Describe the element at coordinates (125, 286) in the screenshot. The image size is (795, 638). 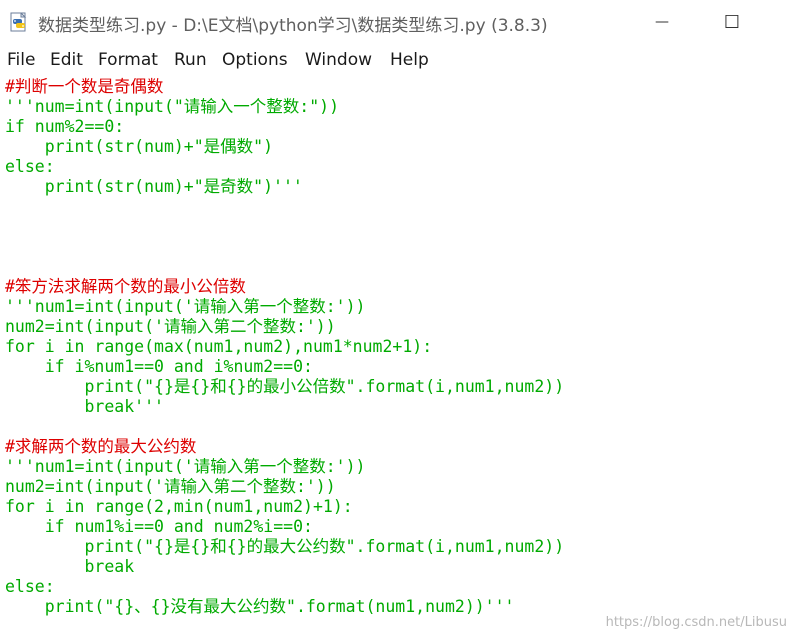
I see `code-line: #笨方法求解两个数的最小公倍数` at that location.